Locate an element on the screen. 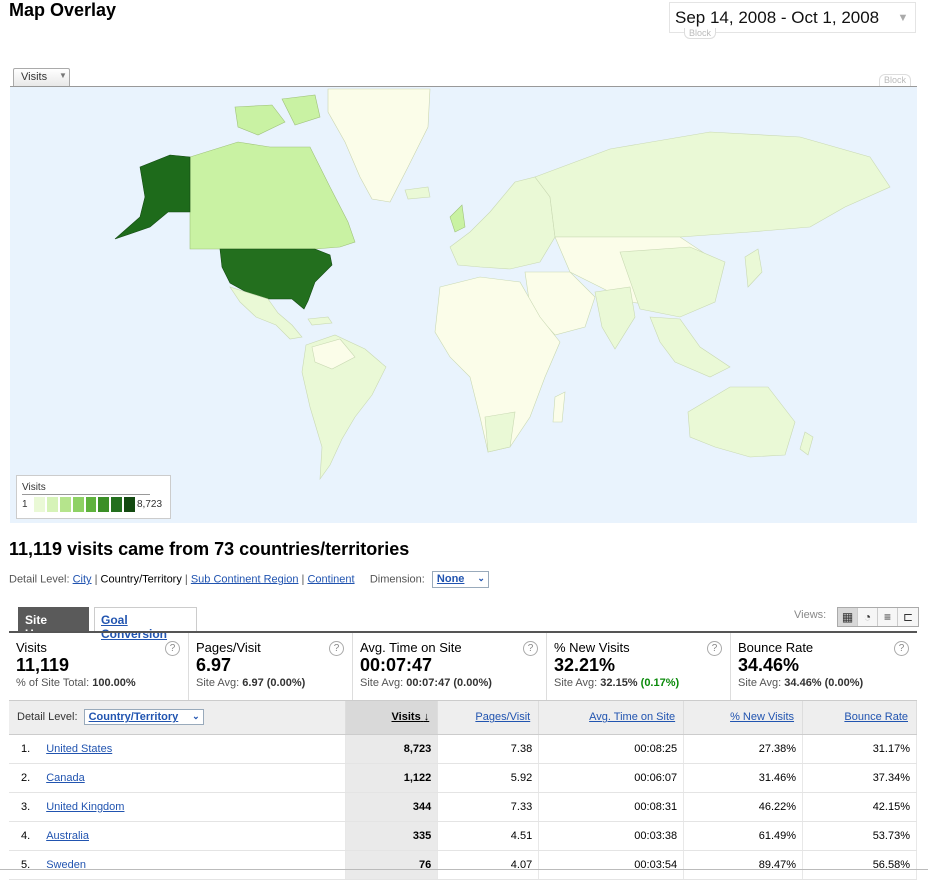 Image resolution: width=928 pixels, height=880 pixels. column-header-pages-visit: Pages/Visit is located at coordinates (488, 718).